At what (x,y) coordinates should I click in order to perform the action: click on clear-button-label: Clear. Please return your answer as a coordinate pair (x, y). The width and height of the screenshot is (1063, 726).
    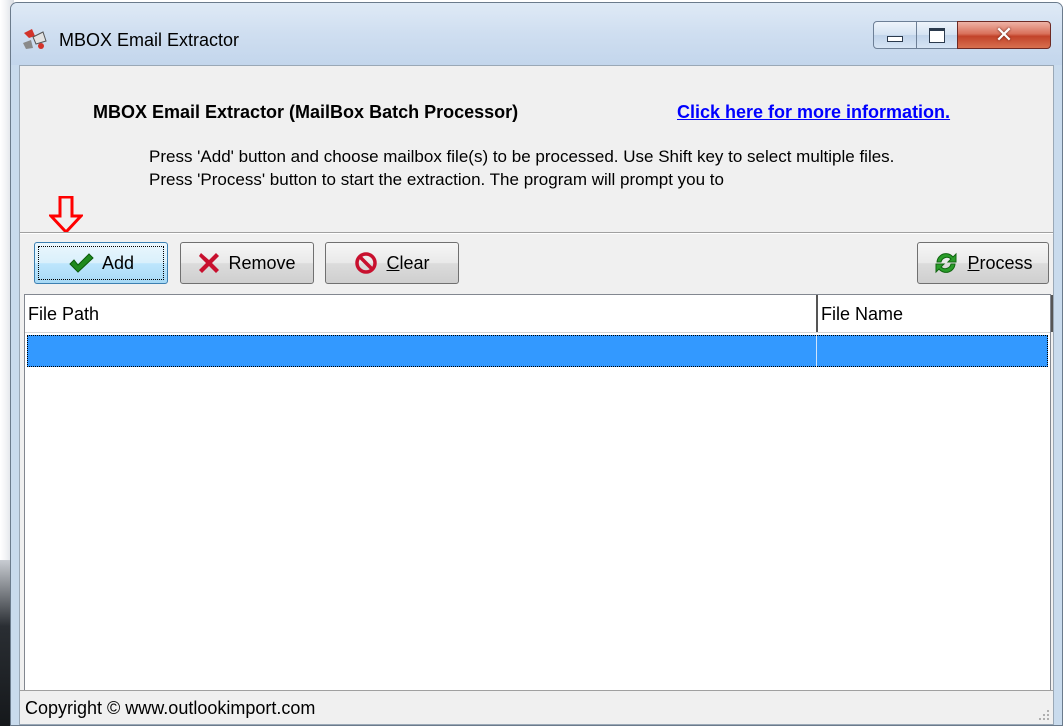
    Looking at the image, I should click on (408, 262).